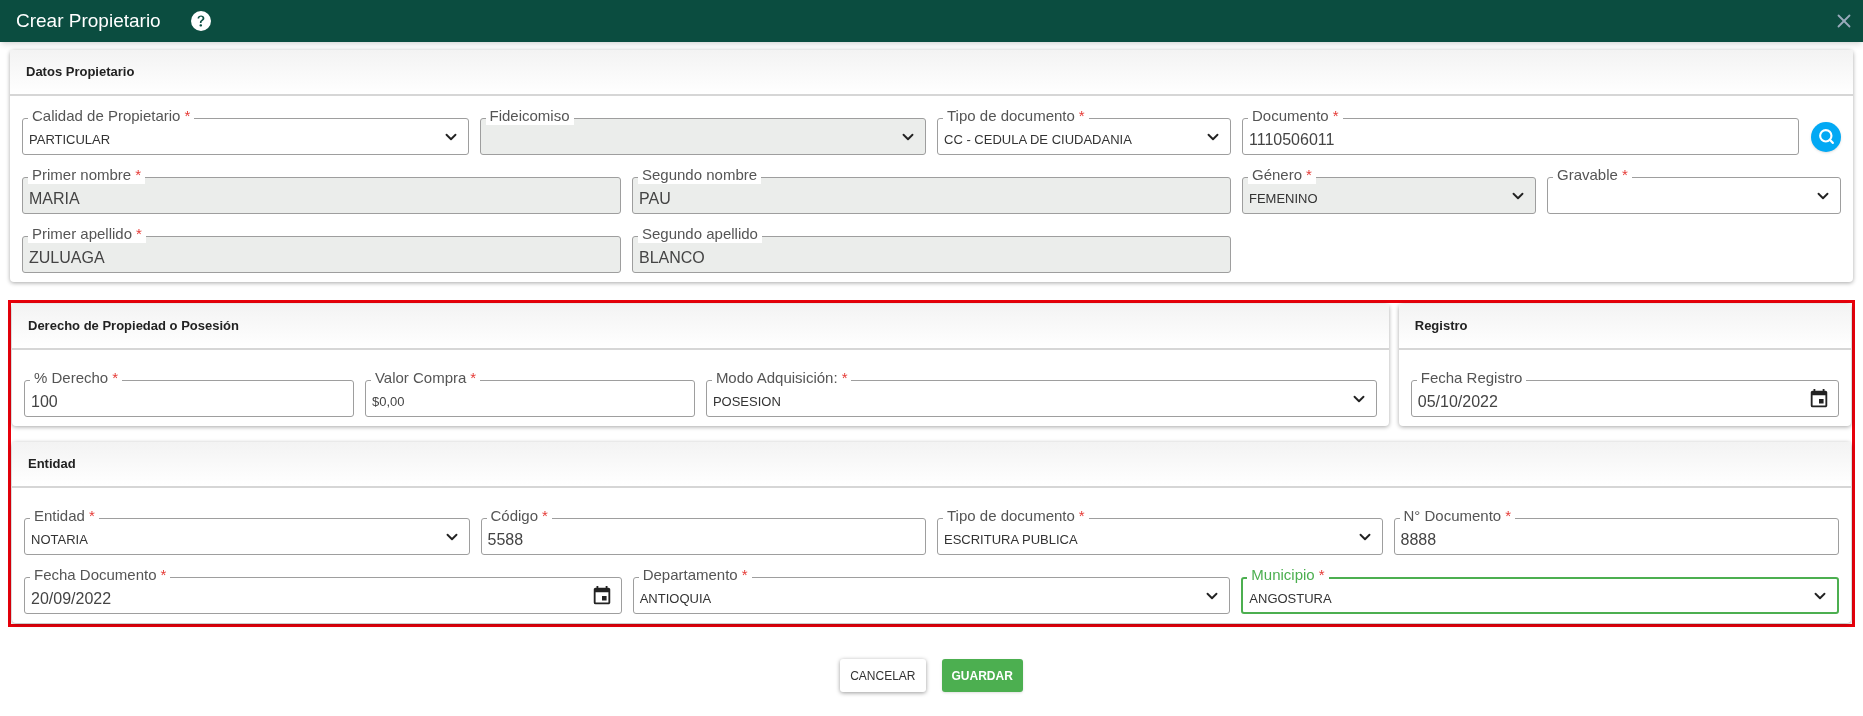  Describe the element at coordinates (87, 175) in the screenshot. I see `field-label: Primer nombre *` at that location.